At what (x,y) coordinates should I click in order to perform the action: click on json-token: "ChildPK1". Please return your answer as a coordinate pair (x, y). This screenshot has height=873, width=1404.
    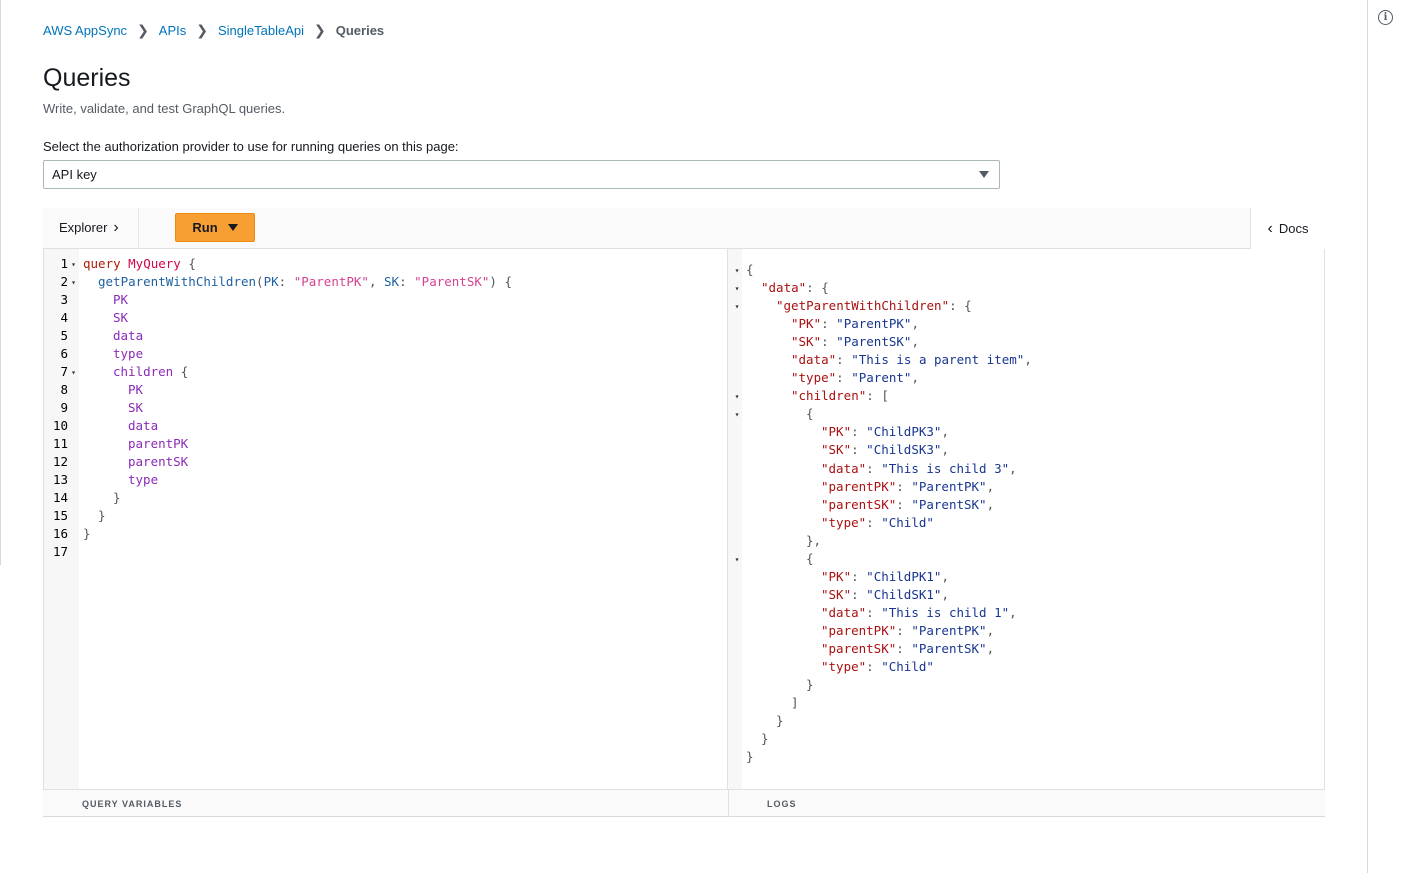
    Looking at the image, I should click on (904, 576).